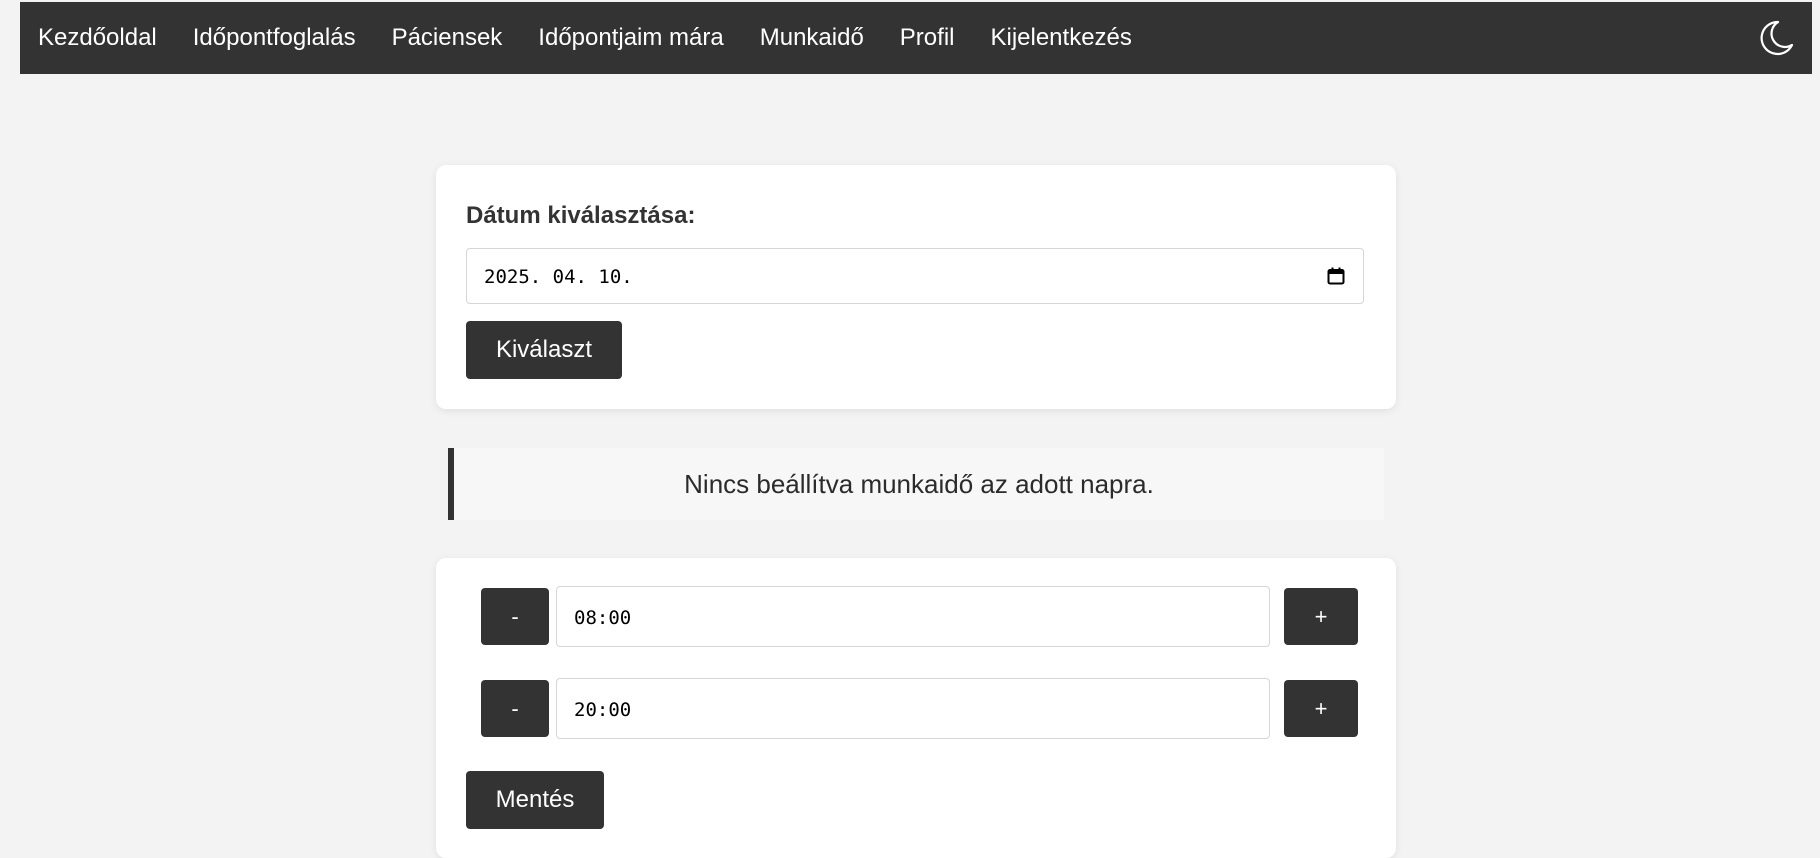 The height and width of the screenshot is (858, 1820). Describe the element at coordinates (603, 710) in the screenshot. I see `end-time-value: 20:00` at that location.